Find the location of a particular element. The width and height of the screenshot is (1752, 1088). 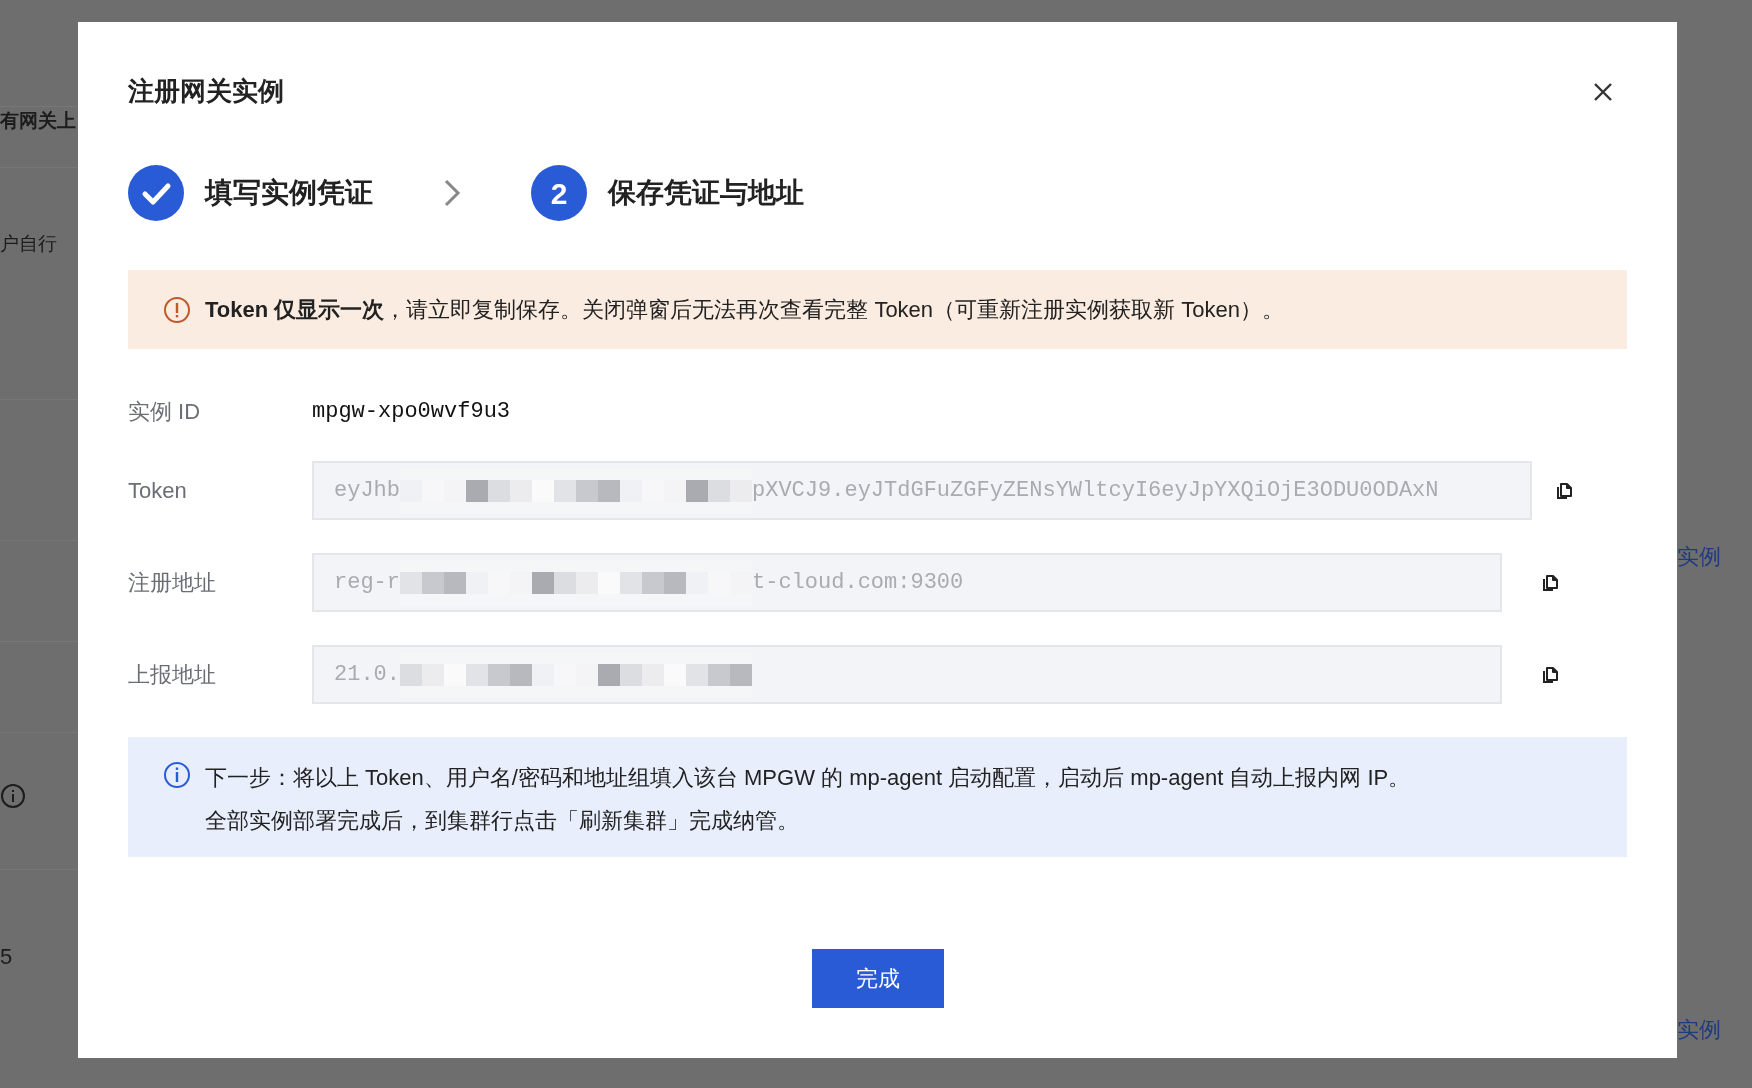

instance-id: mpgw-xpo0wvf9u3 is located at coordinates (411, 412).